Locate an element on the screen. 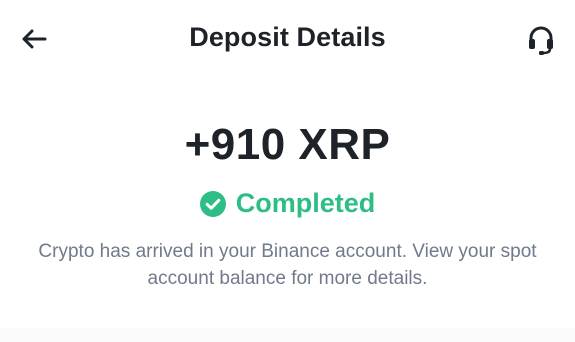  check-circle-icon is located at coordinates (212, 203).